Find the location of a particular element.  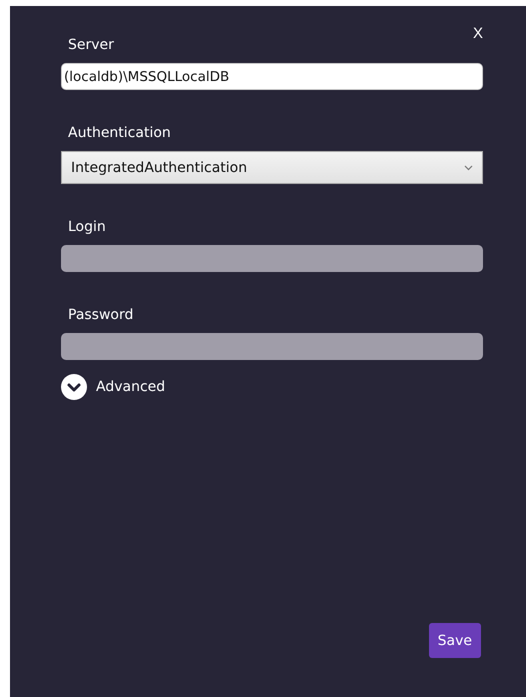

field-label: Password is located at coordinates (100, 315).